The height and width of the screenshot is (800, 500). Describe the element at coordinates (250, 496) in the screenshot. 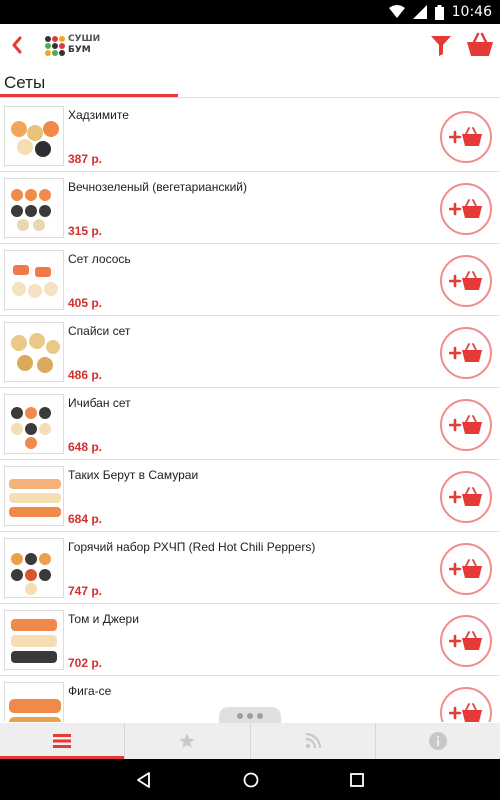

I see `list-item: Таких Берут в Самураи 684 р.` at that location.